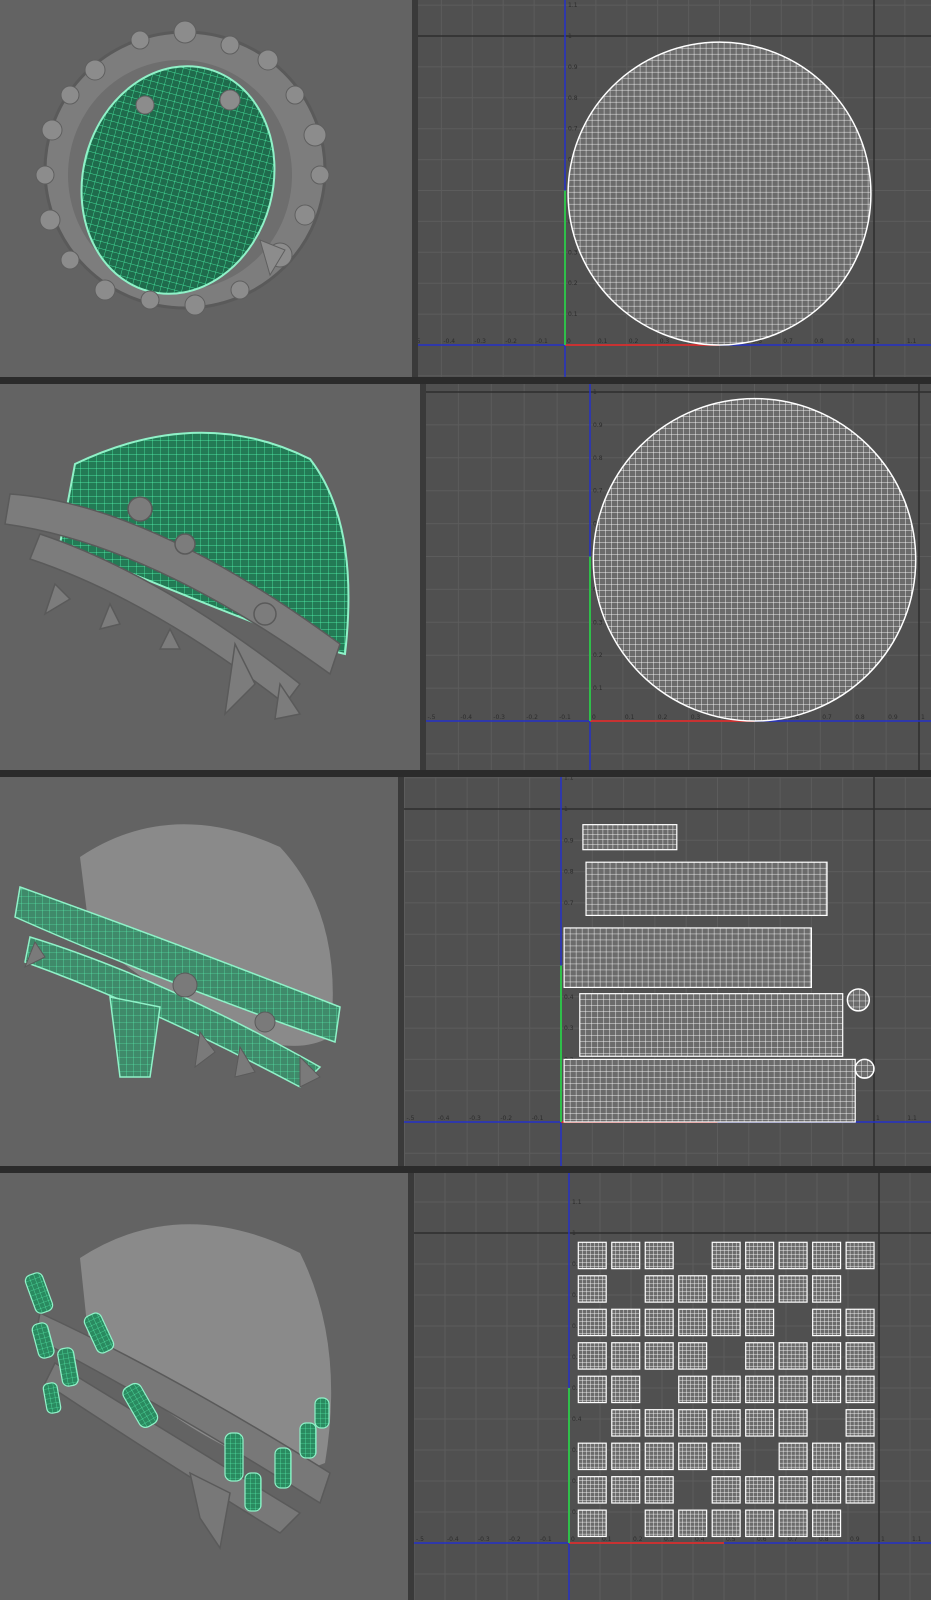  What do you see at coordinates (178, 1387) in the screenshot?
I see `model-spikes-view` at bounding box center [178, 1387].